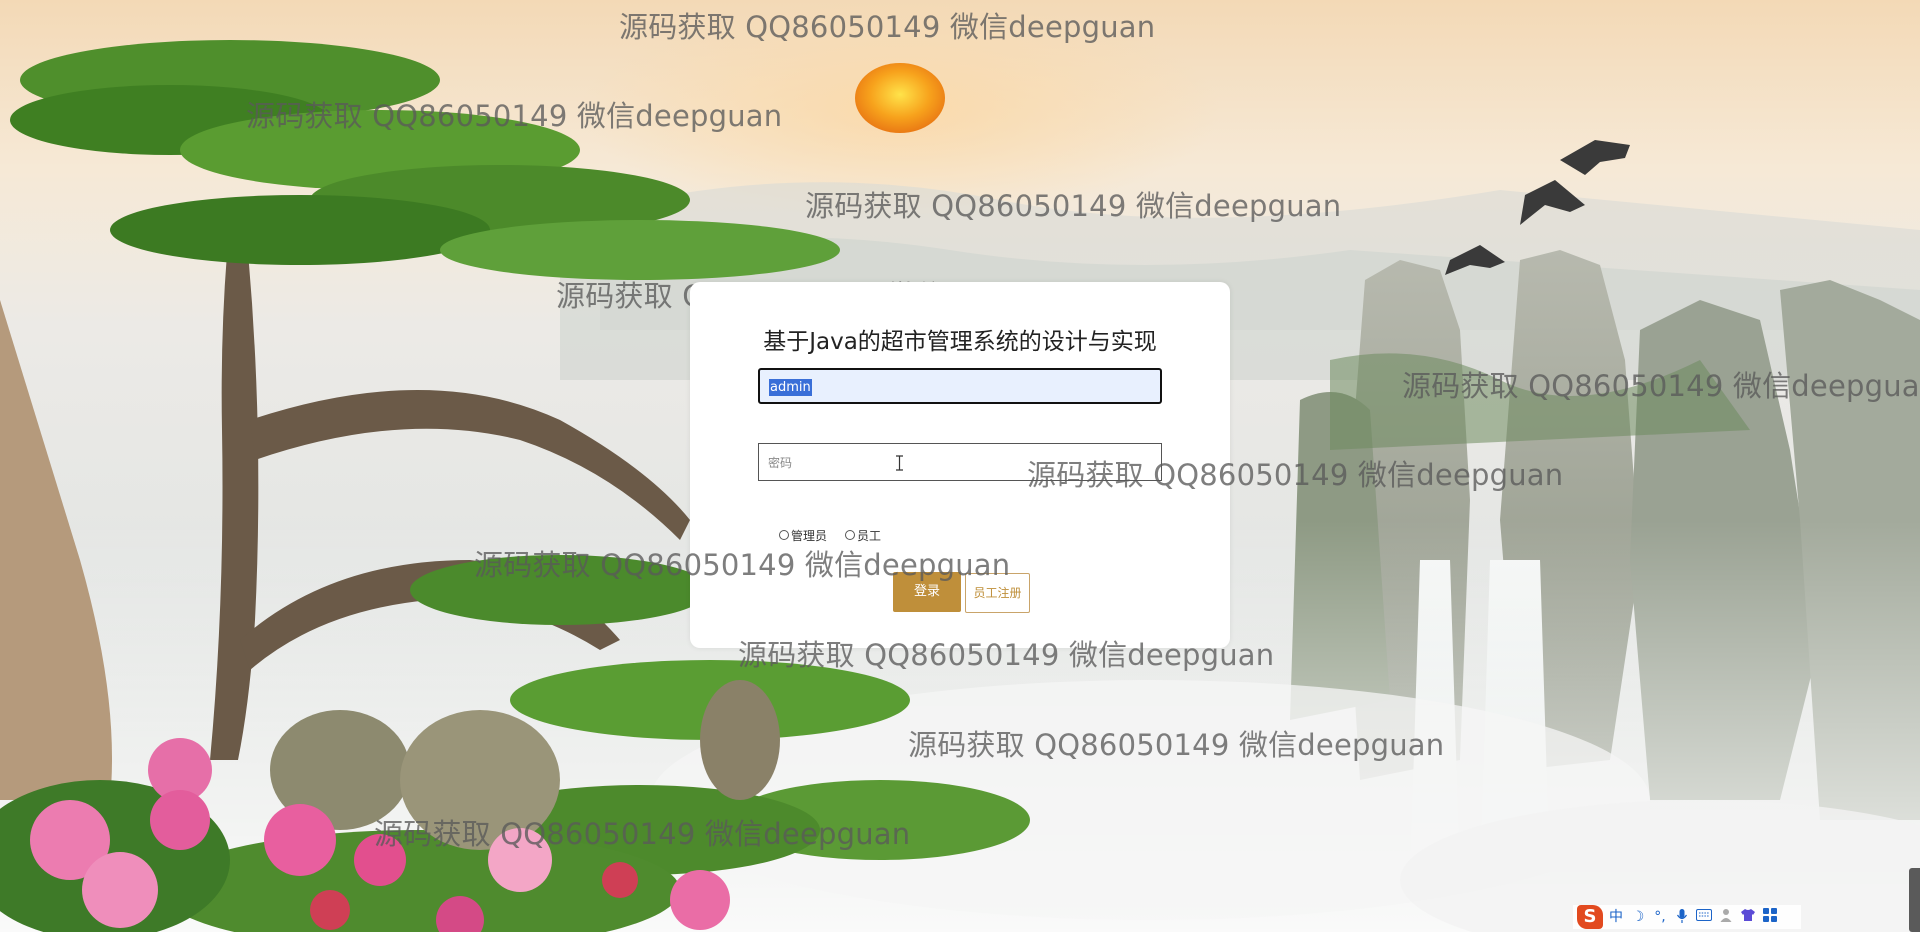 The width and height of the screenshot is (1920, 932). What do you see at coordinates (997, 593) in the screenshot?
I see `register-button: 员工注册` at bounding box center [997, 593].